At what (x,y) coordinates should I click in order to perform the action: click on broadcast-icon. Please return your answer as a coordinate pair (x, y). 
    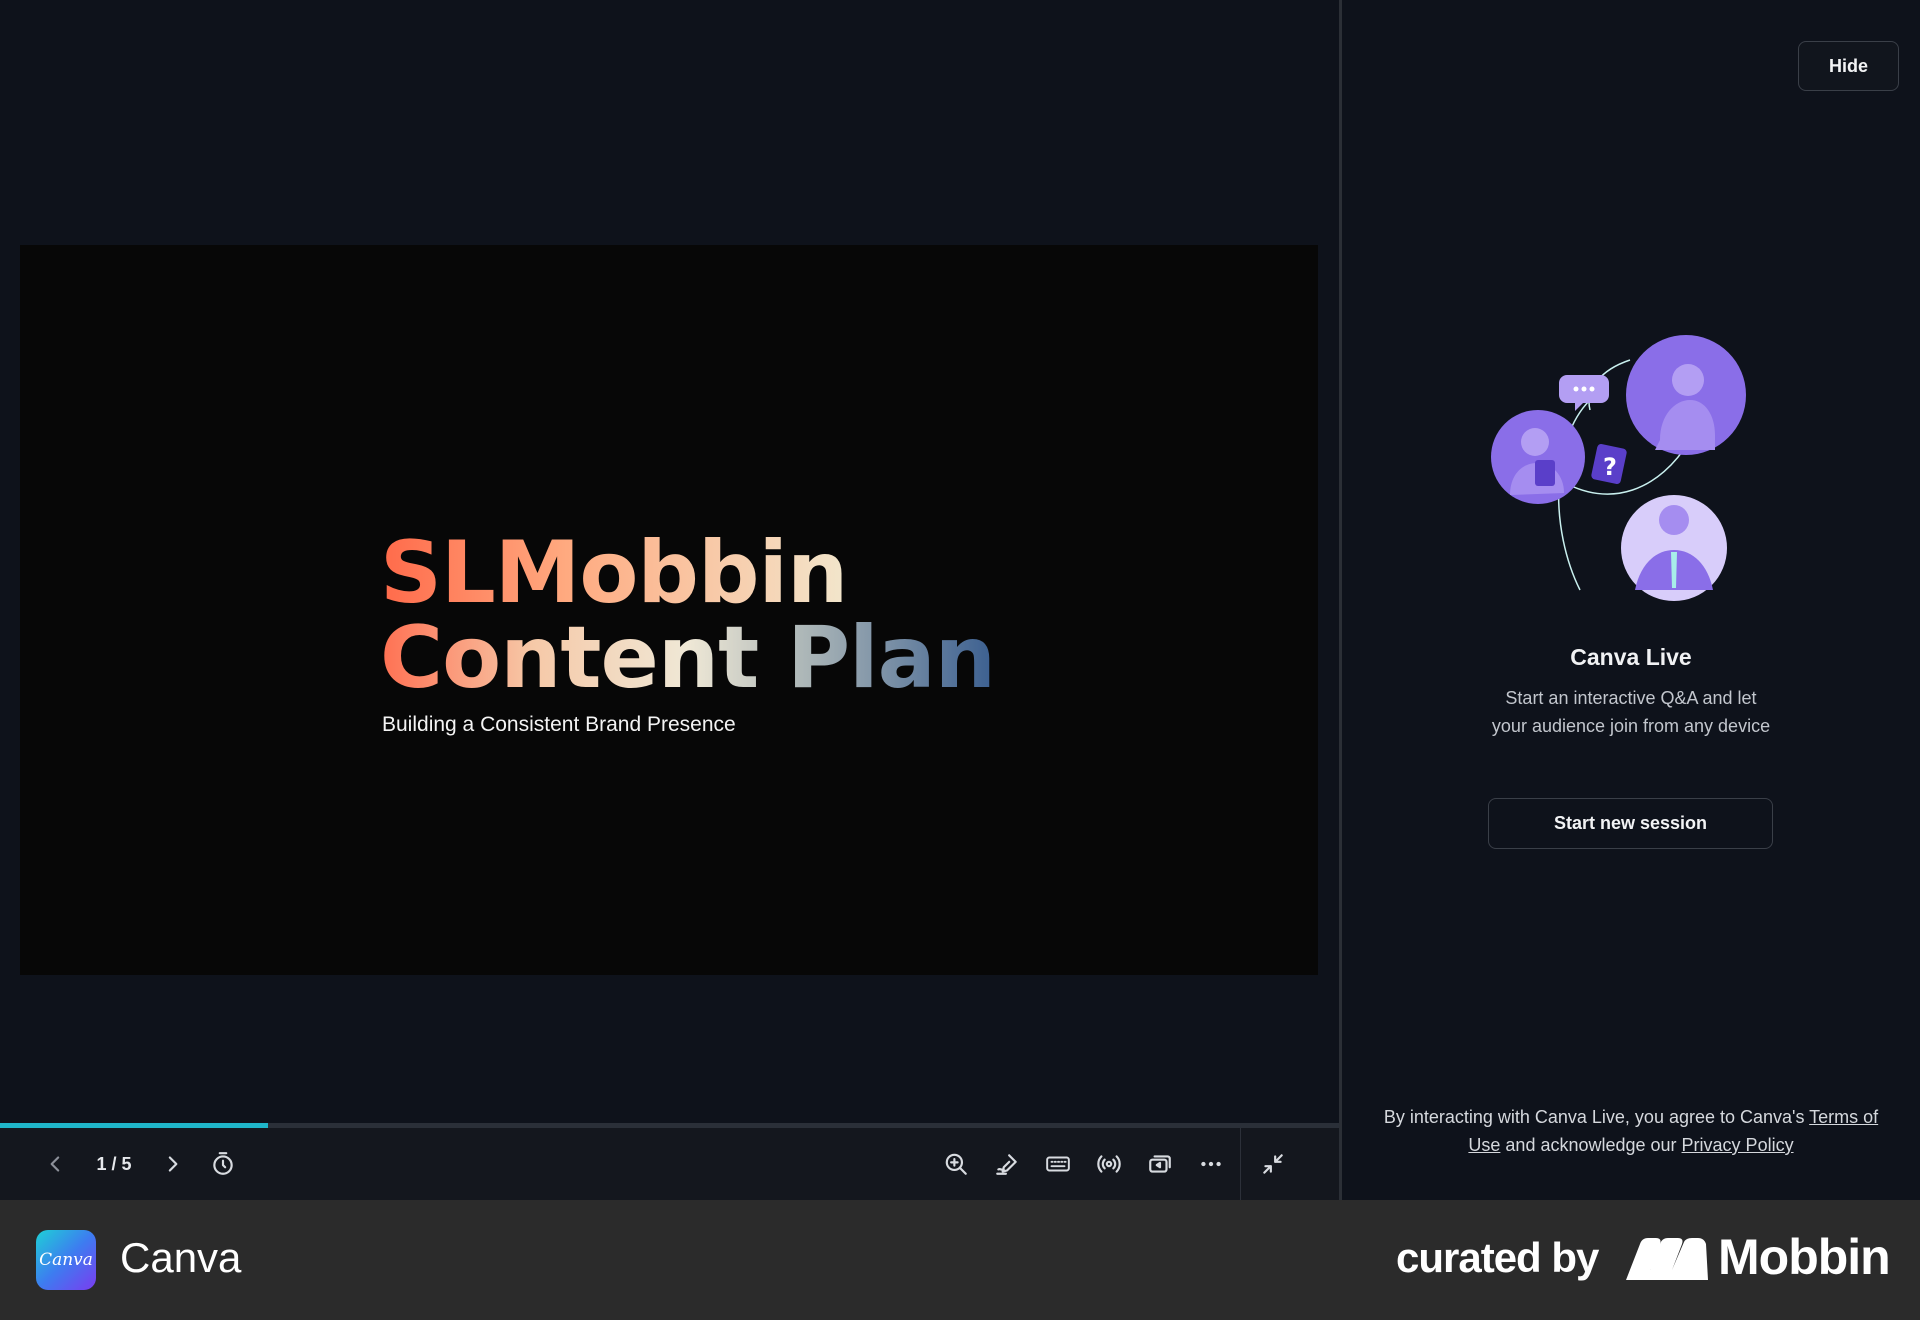
    Looking at the image, I should click on (1109, 1164).